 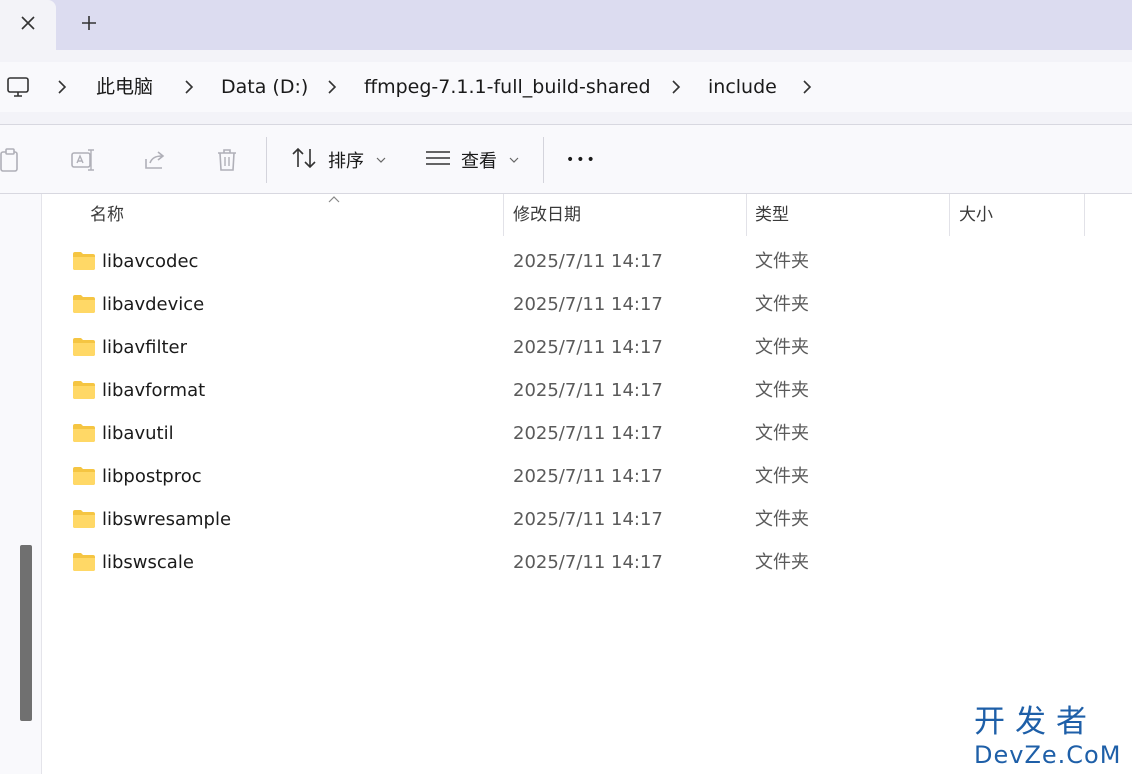 I want to click on table-row: libavcodec 2025/7/11 14:17 文件夹, so click(x=587, y=261).